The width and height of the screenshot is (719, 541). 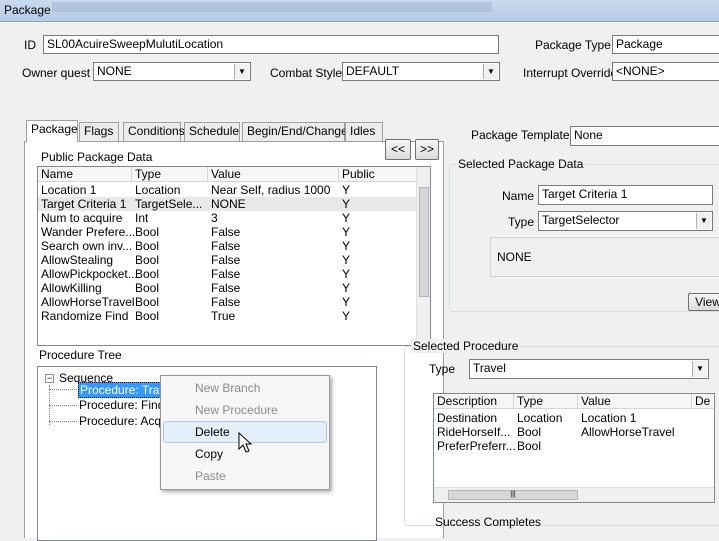 What do you see at coordinates (121, 405) in the screenshot?
I see `tree-item-find: Procedure: Find` at bounding box center [121, 405].